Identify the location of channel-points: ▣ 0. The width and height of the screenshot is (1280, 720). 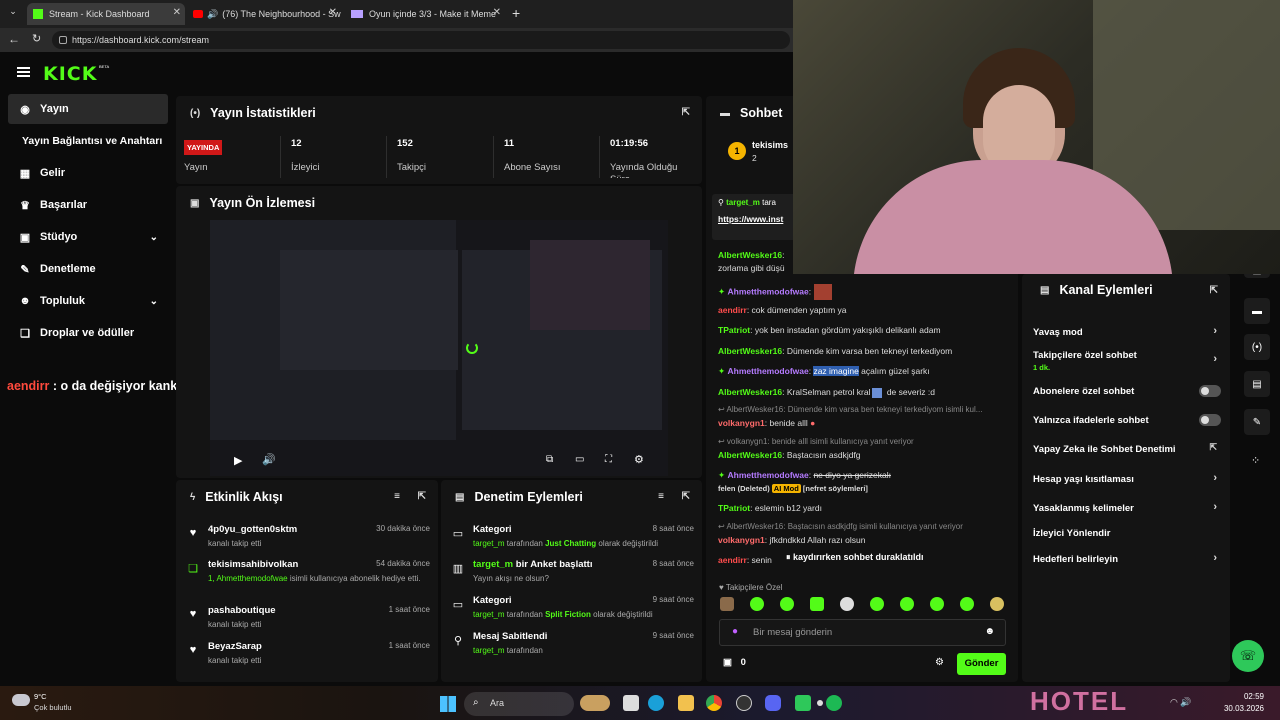
(734, 662).